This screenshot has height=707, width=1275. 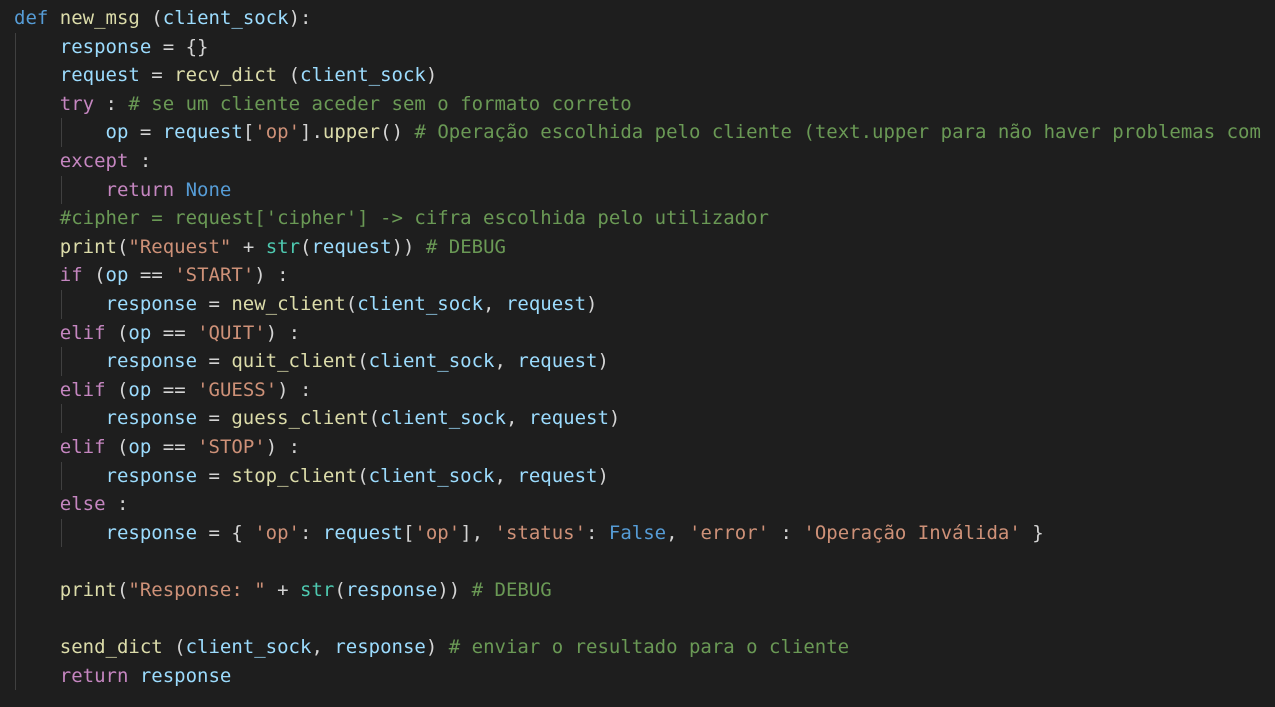 What do you see at coordinates (637, 18) in the screenshot?
I see `code-line: def new_msg (client_sock):` at bounding box center [637, 18].